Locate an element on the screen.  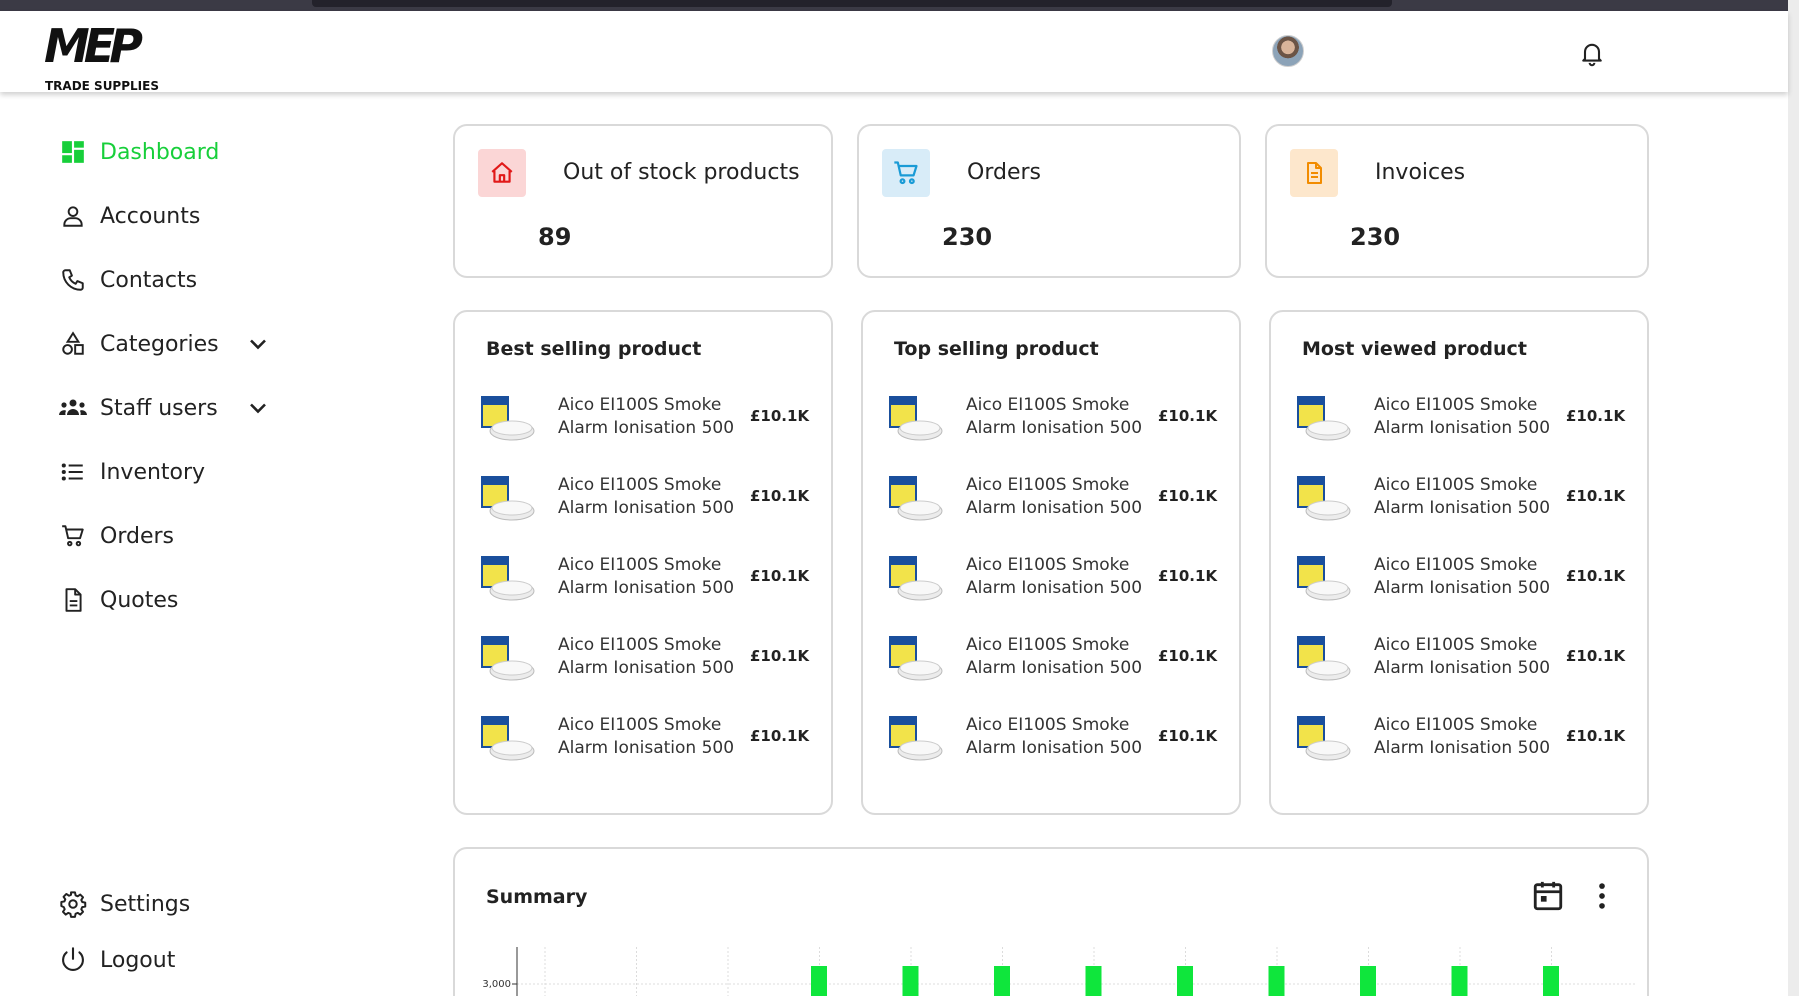
stat-card-out-of-stock: Out of stock products 89 is located at coordinates (643, 201).